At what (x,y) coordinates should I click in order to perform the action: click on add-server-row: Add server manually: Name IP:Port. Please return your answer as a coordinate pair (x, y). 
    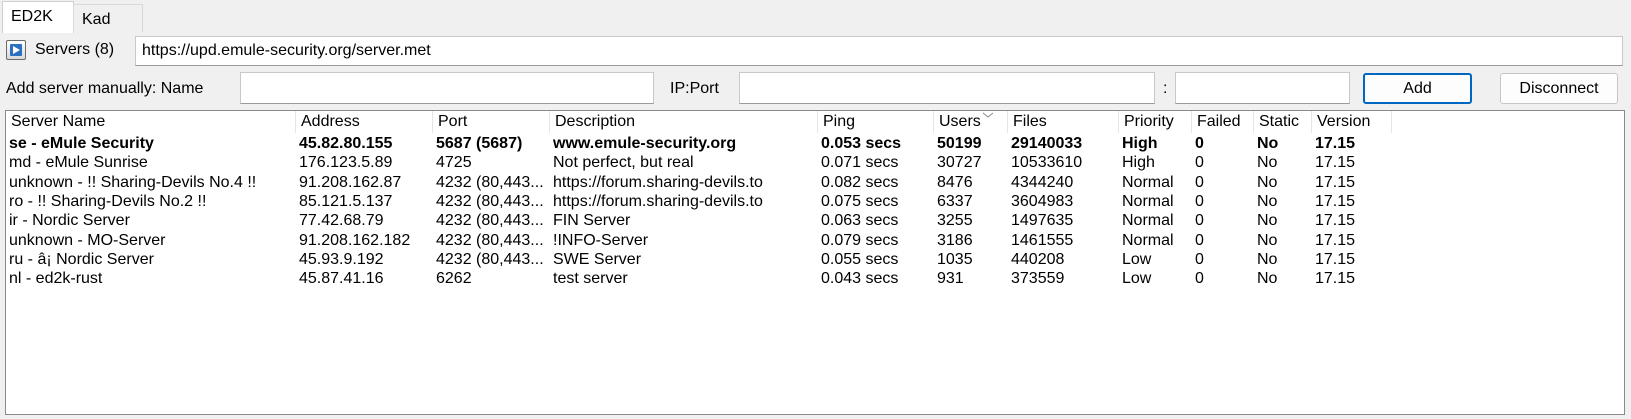
    Looking at the image, I should click on (815, 89).